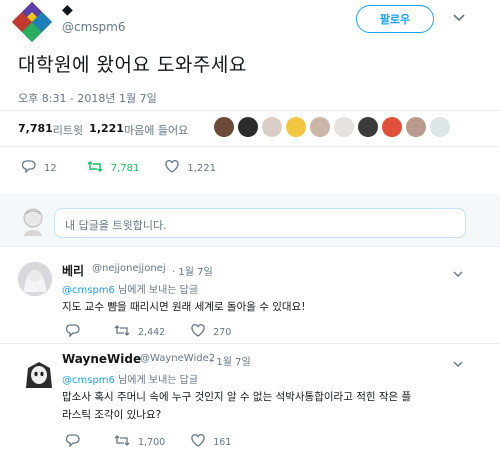 This screenshot has width=500, height=458. What do you see at coordinates (50, 168) in the screenshot?
I see `reply-count: 12` at bounding box center [50, 168].